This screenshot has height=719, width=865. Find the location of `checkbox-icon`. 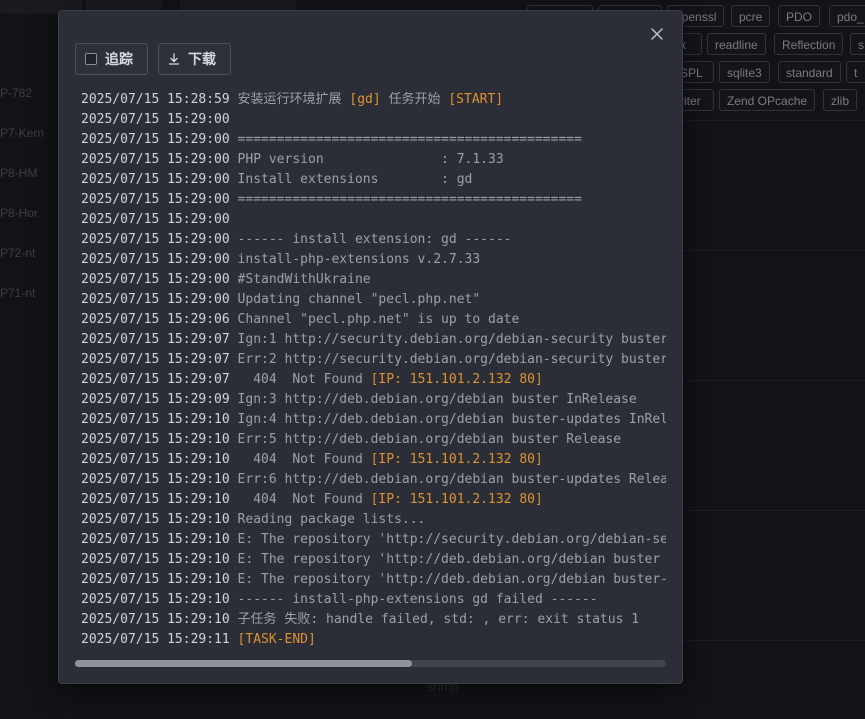

checkbox-icon is located at coordinates (91, 59).